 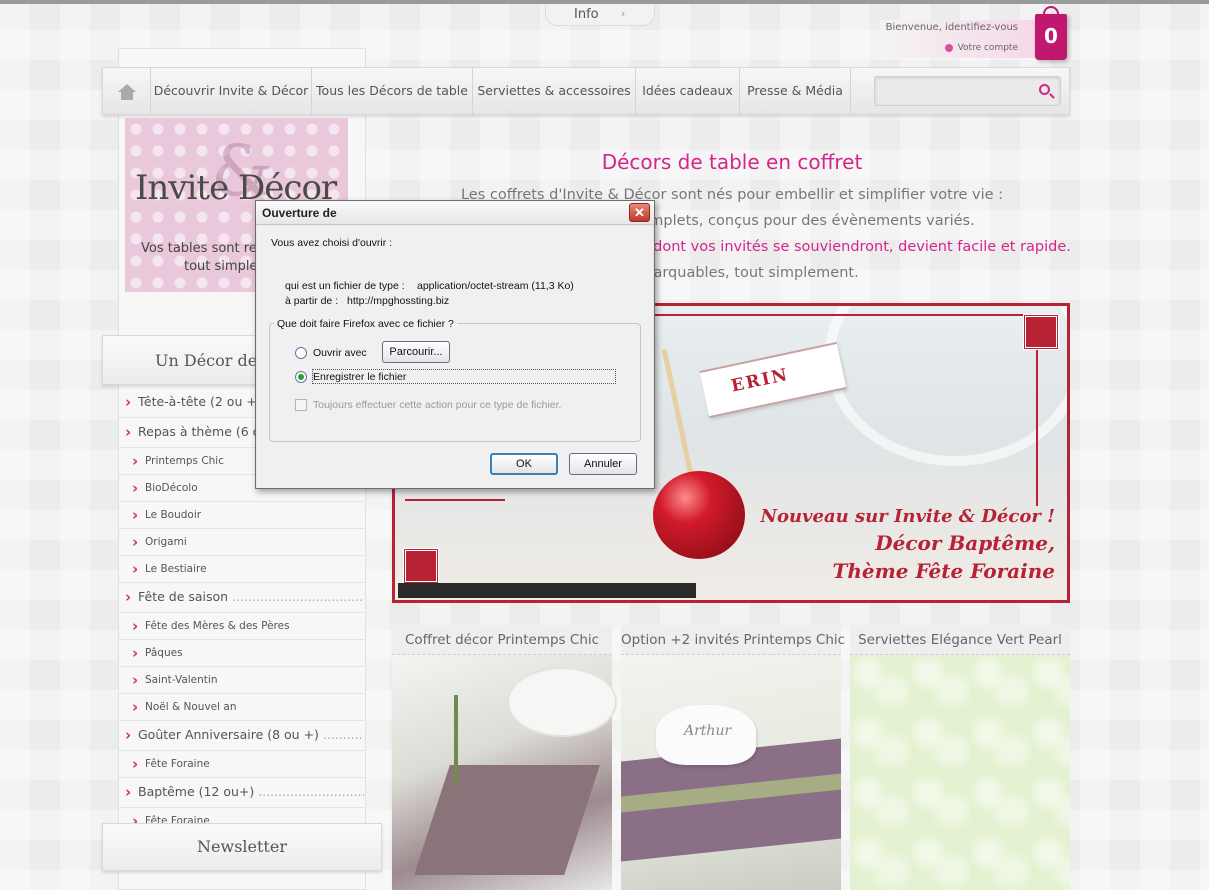 I want to click on subcategory-item: Fête des Mères & des Pères, so click(x=241, y=626).